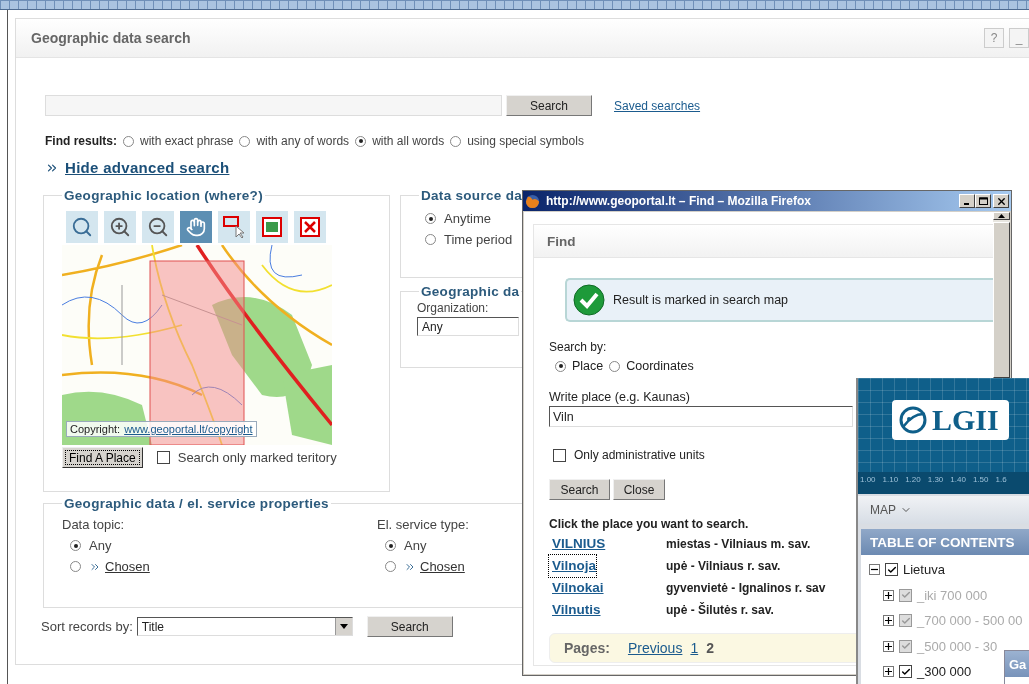 The width and height of the screenshot is (1029, 684). Describe the element at coordinates (967, 201) in the screenshot. I see `minimize-button` at that location.